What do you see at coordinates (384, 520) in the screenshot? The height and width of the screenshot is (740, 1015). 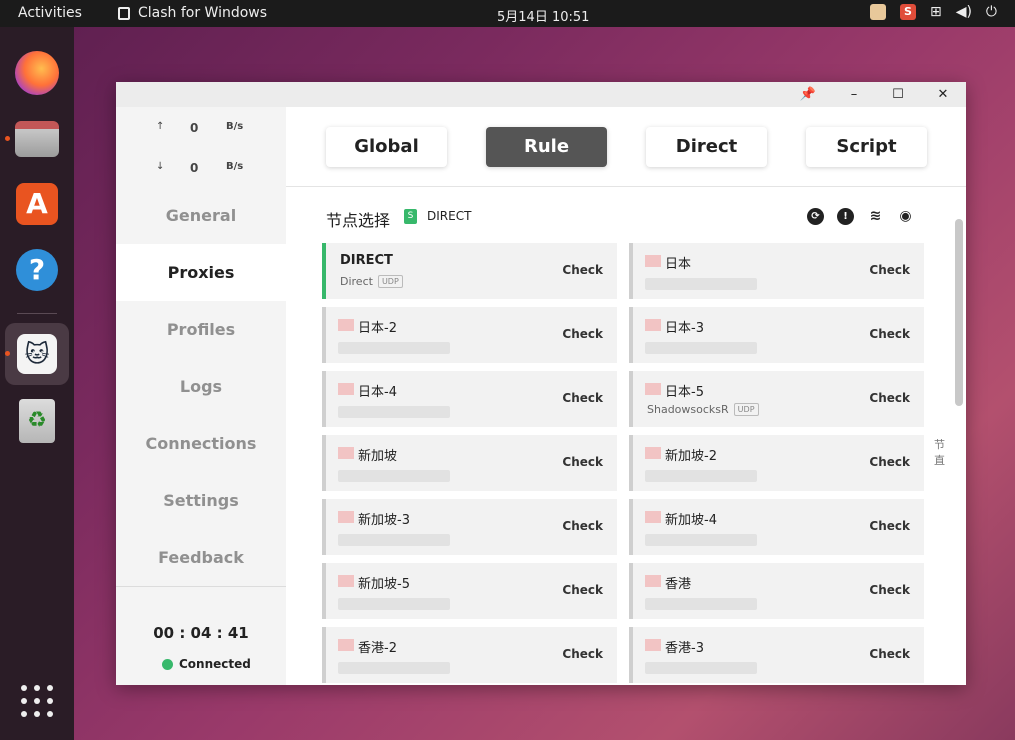 I see `proxy-name: 新加坡-3` at bounding box center [384, 520].